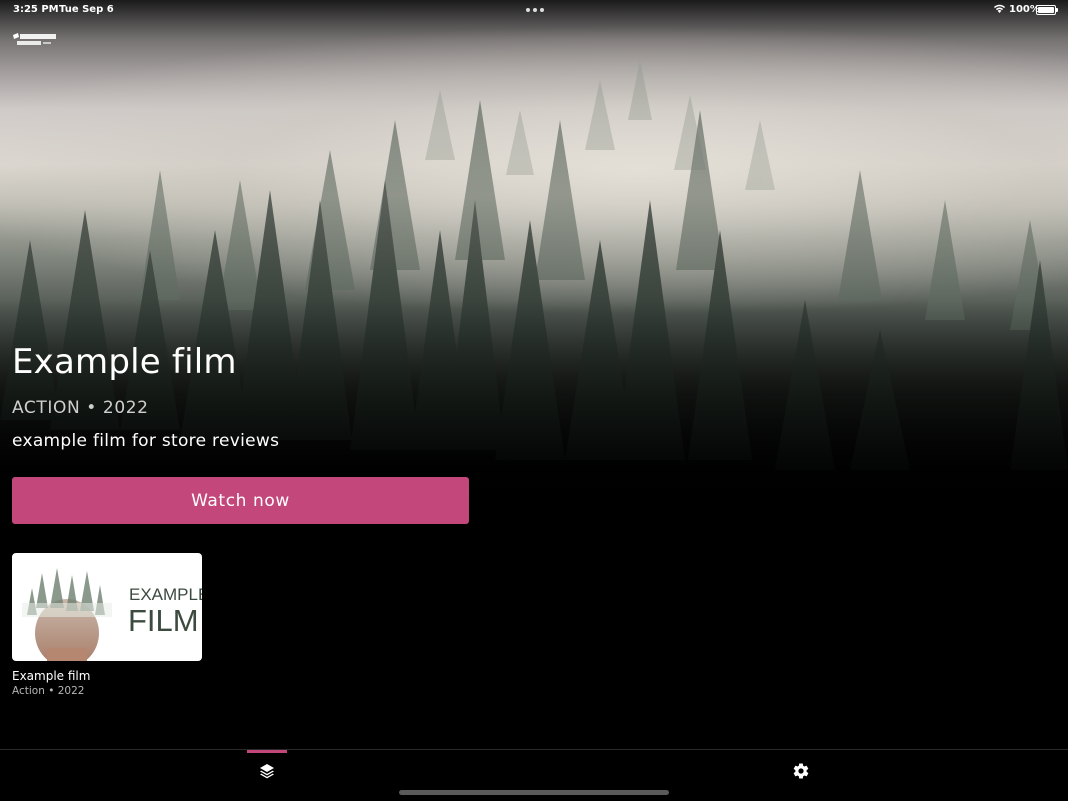  Describe the element at coordinates (146, 441) in the screenshot. I see `featured-description: example film for store reviews` at that location.